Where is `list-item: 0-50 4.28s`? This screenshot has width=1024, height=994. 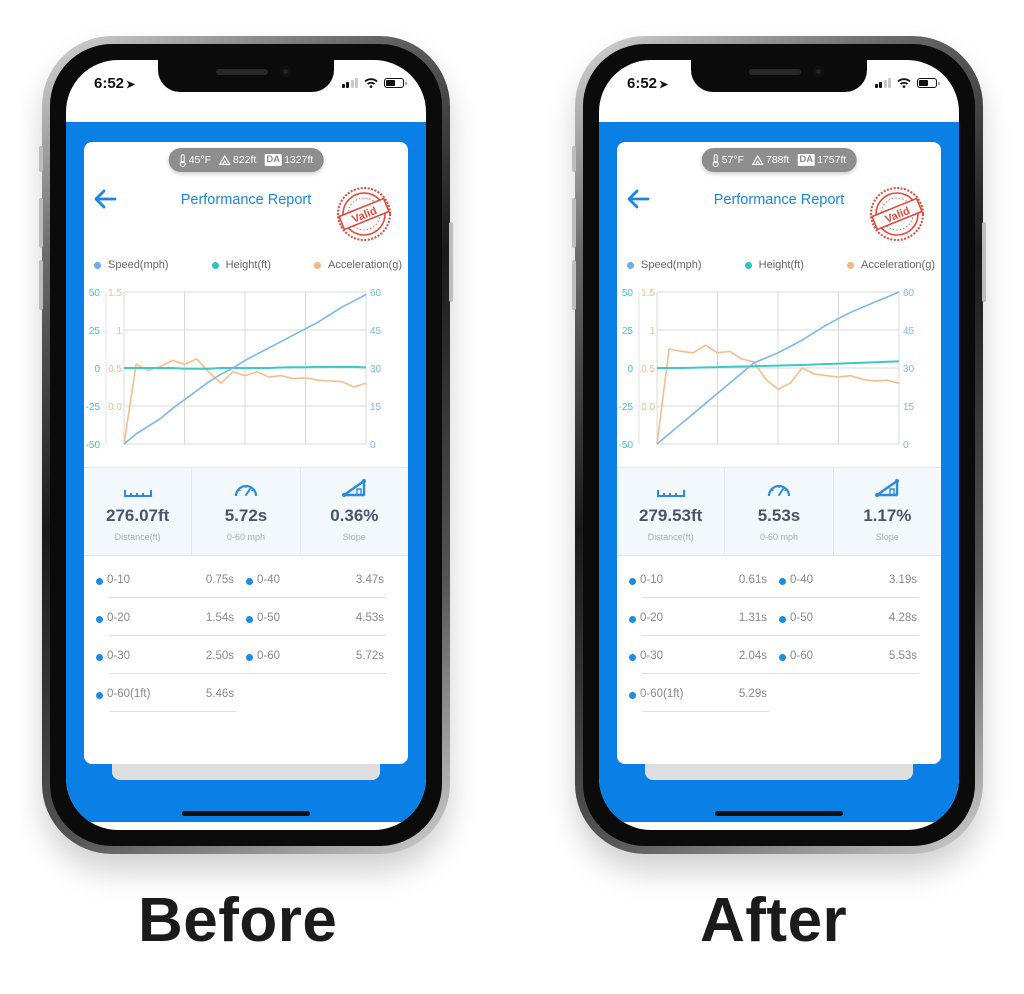
list-item: 0-50 4.28s is located at coordinates (842, 624).